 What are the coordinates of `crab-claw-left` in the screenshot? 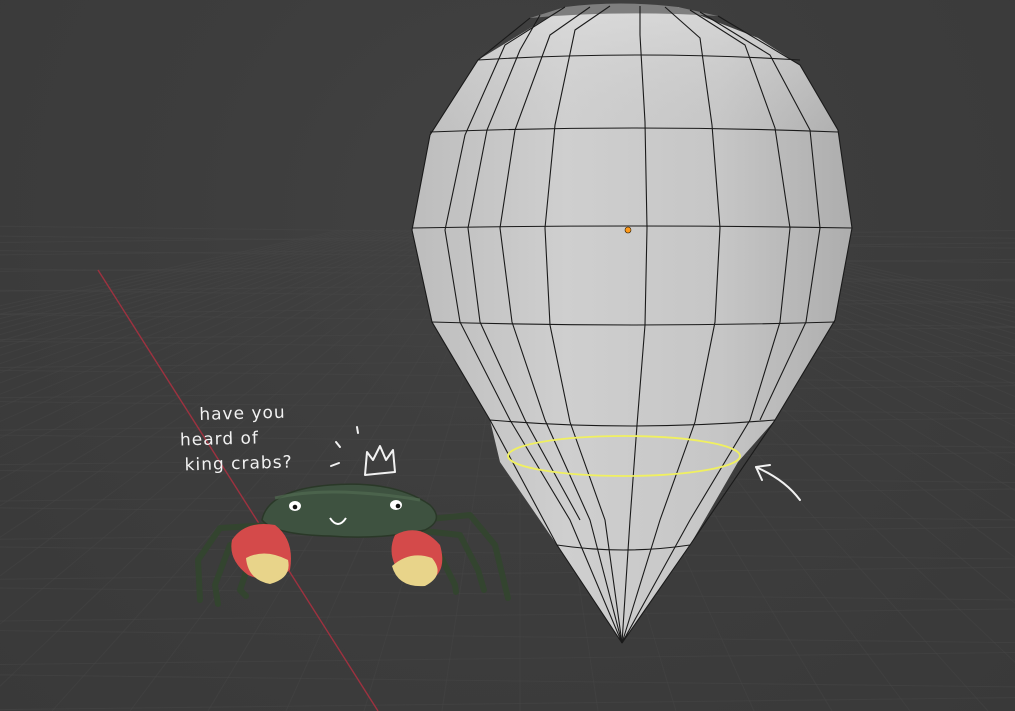 It's located at (261, 554).